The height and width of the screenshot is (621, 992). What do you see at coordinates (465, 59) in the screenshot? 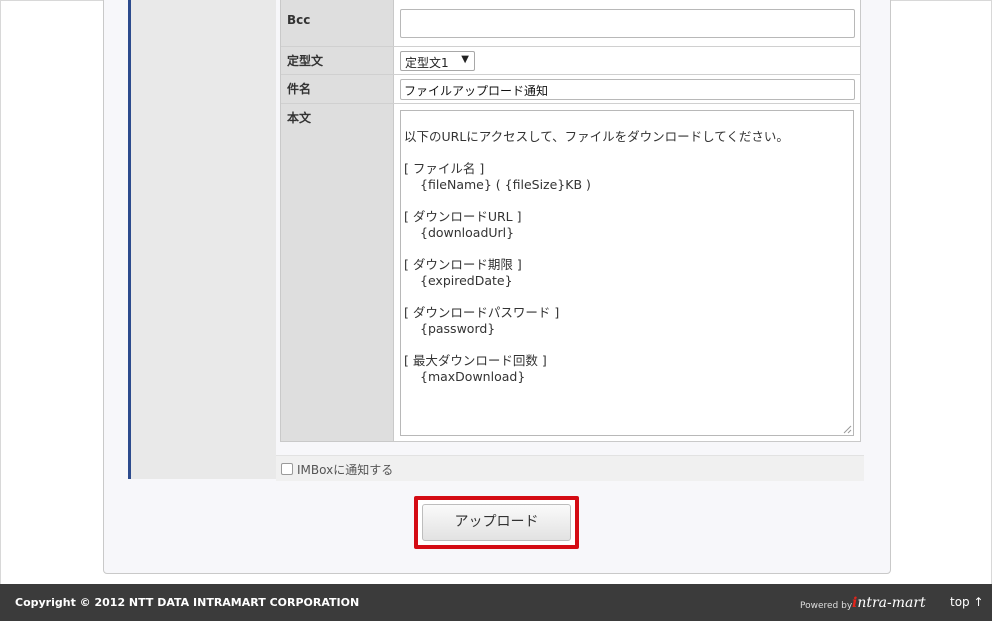
I see `chevron-down-icon: ▼` at bounding box center [465, 59].